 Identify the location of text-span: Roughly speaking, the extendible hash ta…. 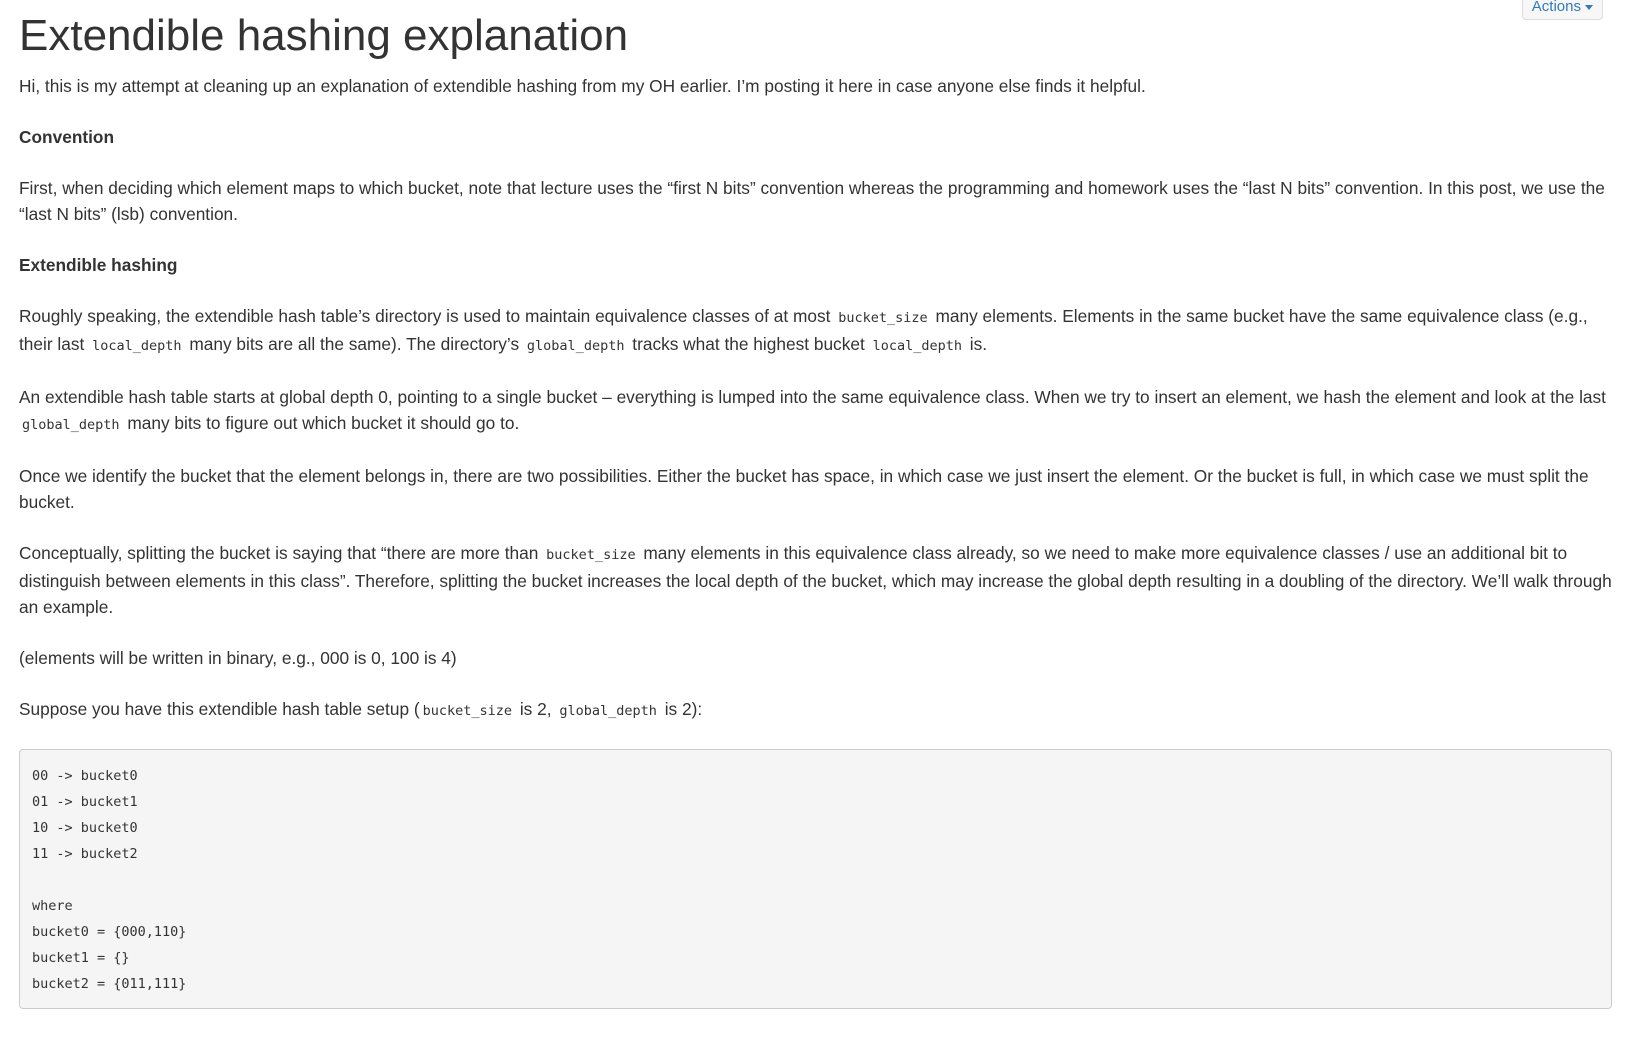
(425, 316).